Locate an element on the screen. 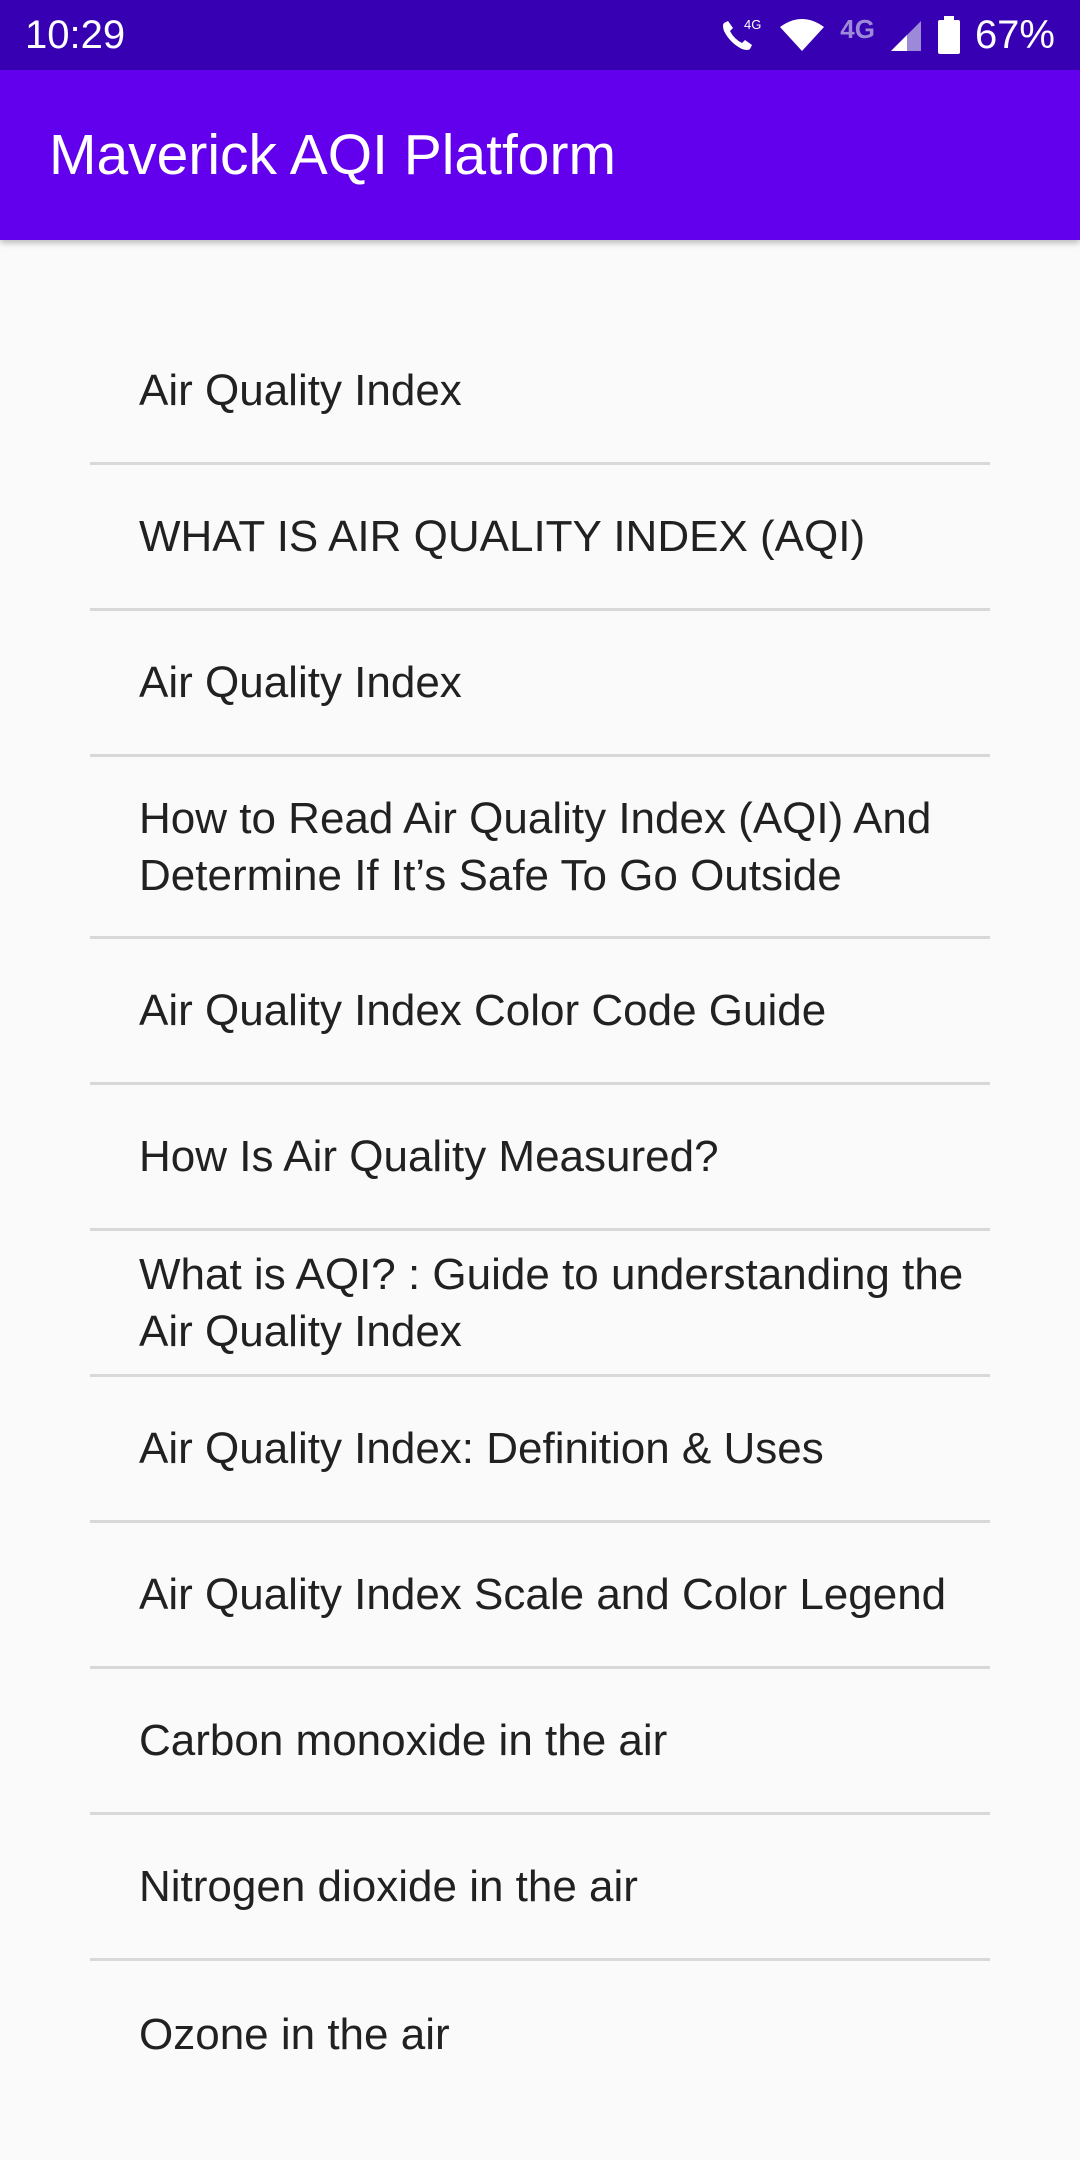 The image size is (1080, 2160). list-item: Carbon monoxide in the air is located at coordinates (540, 1742).